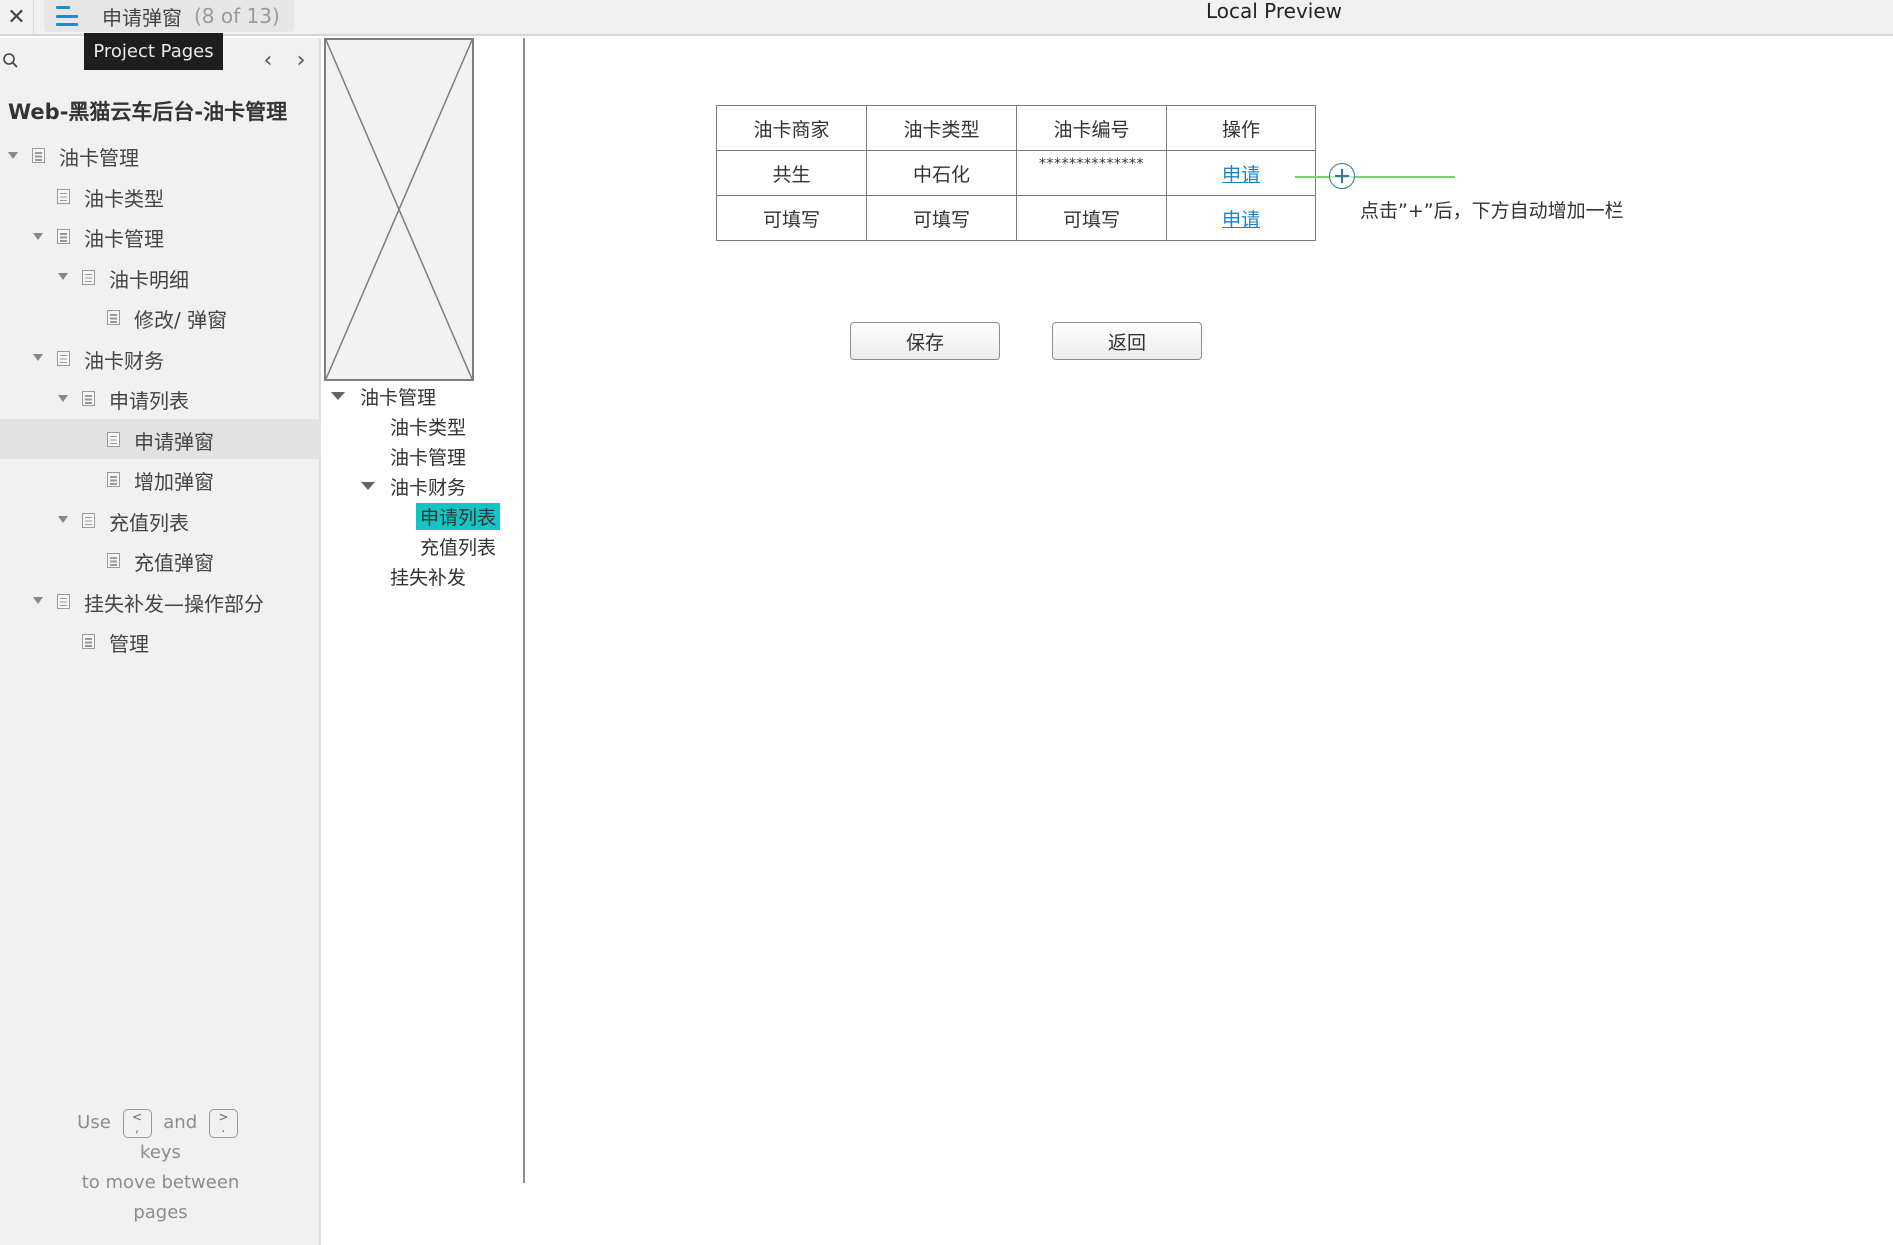 The width and height of the screenshot is (1893, 1245). I want to click on sidebar-tree-item: 油卡明细, so click(160, 277).